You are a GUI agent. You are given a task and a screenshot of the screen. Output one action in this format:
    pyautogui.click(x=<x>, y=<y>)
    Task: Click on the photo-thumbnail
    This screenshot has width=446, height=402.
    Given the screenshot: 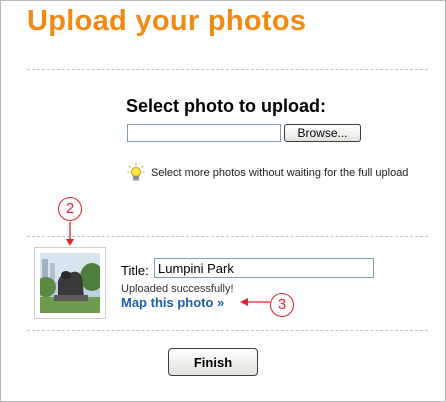 What is the action you would take?
    pyautogui.click(x=70, y=283)
    